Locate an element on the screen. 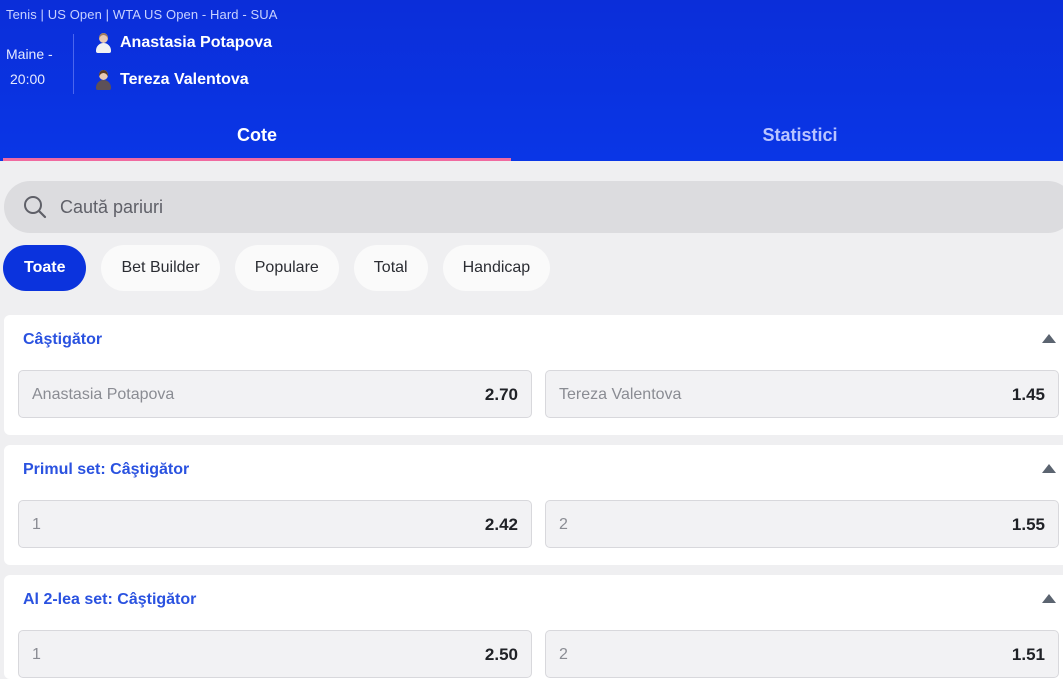  filter-bet-builder: Bet Builder is located at coordinates (160, 268).